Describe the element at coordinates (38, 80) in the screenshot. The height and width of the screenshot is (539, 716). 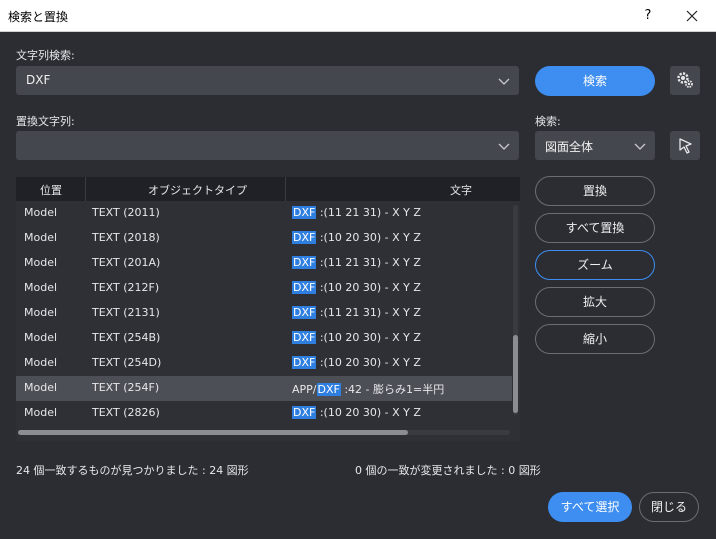
I see `find-value: DXF` at that location.